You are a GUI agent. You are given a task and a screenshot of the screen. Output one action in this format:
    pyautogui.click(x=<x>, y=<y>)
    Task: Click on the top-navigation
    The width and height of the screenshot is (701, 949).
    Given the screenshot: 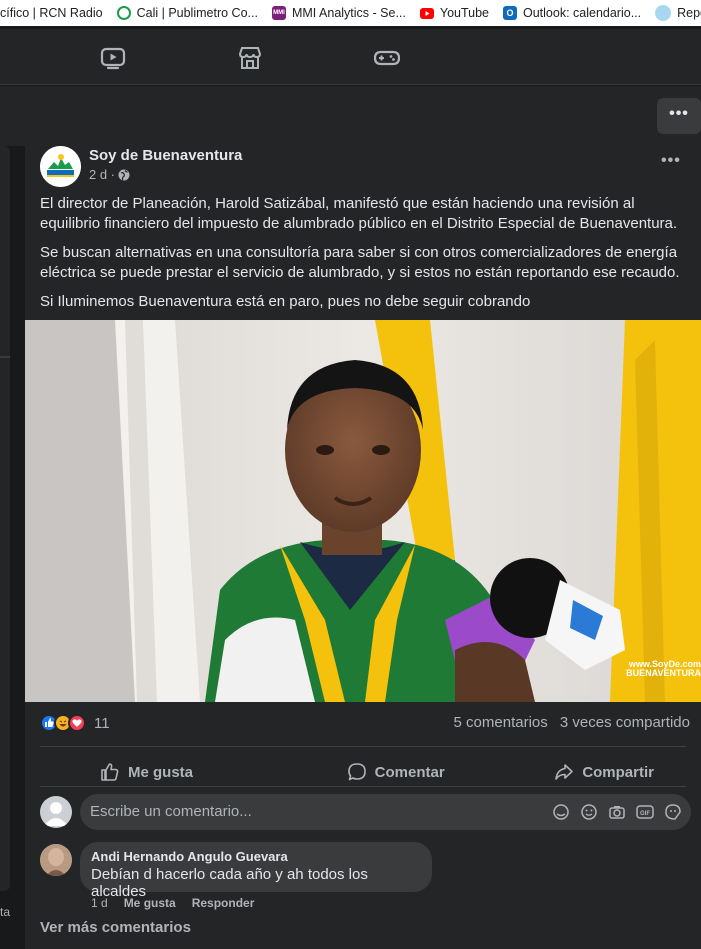 What is the action you would take?
    pyautogui.click(x=350, y=57)
    